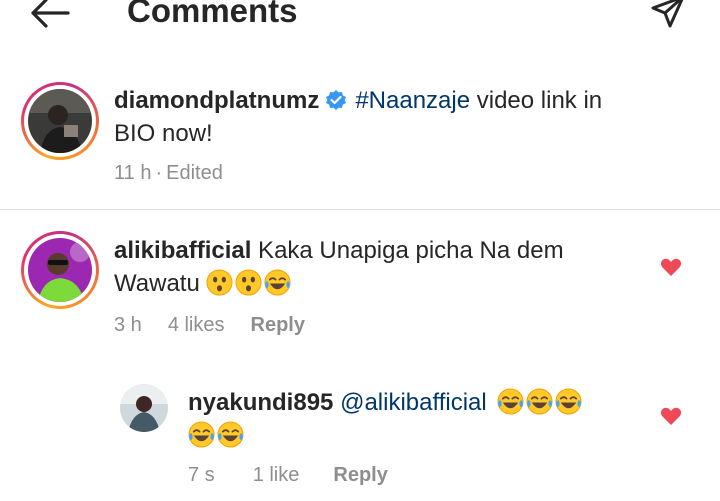 Image resolution: width=720 pixels, height=501 pixels. Describe the element at coordinates (410, 402) in the screenshot. I see `comment-mention: @alikibafficial` at that location.